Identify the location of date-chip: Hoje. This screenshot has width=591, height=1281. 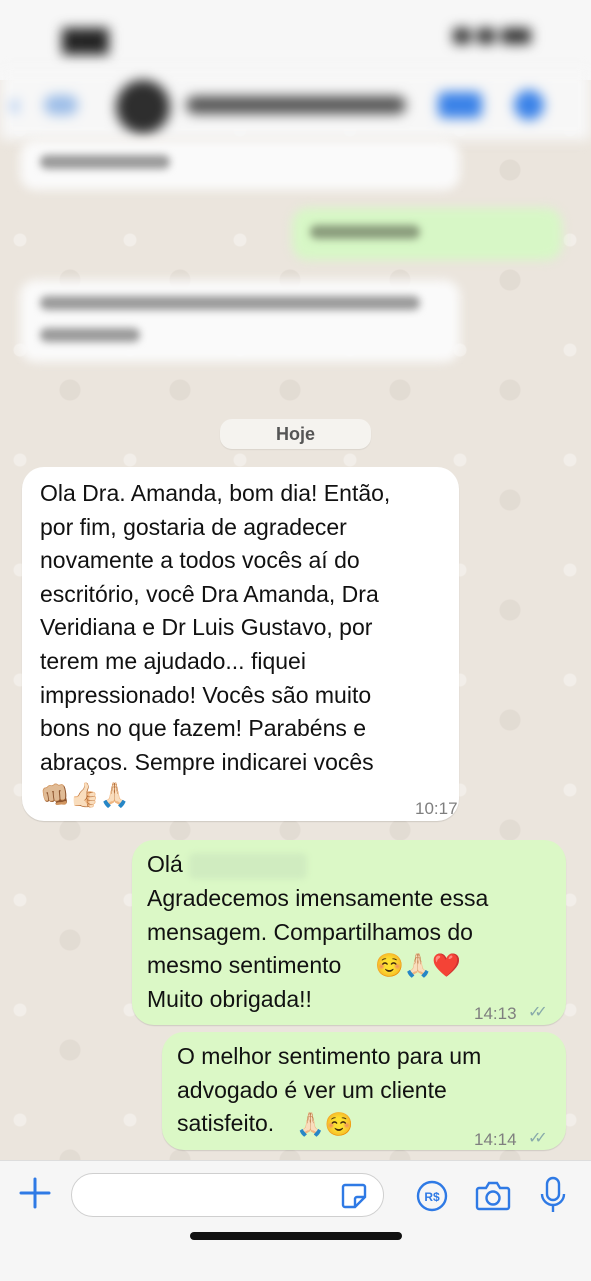
(295, 434).